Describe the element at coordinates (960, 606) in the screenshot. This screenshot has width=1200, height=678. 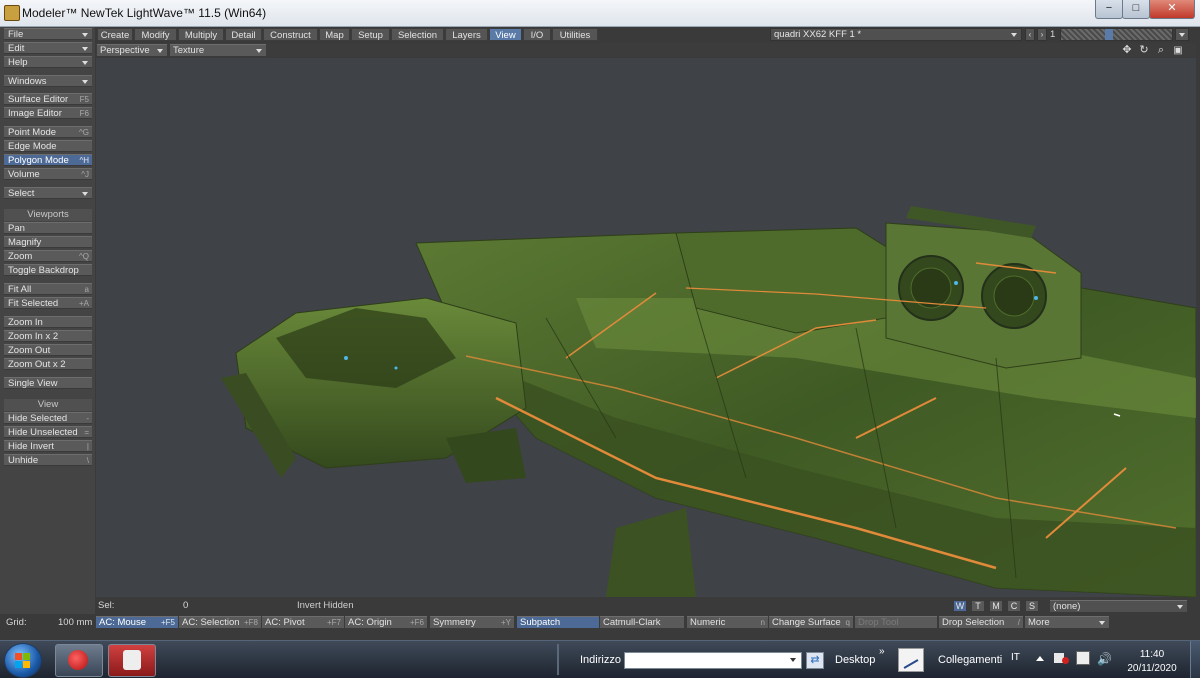
I see `wireframe-toggle: W` at that location.